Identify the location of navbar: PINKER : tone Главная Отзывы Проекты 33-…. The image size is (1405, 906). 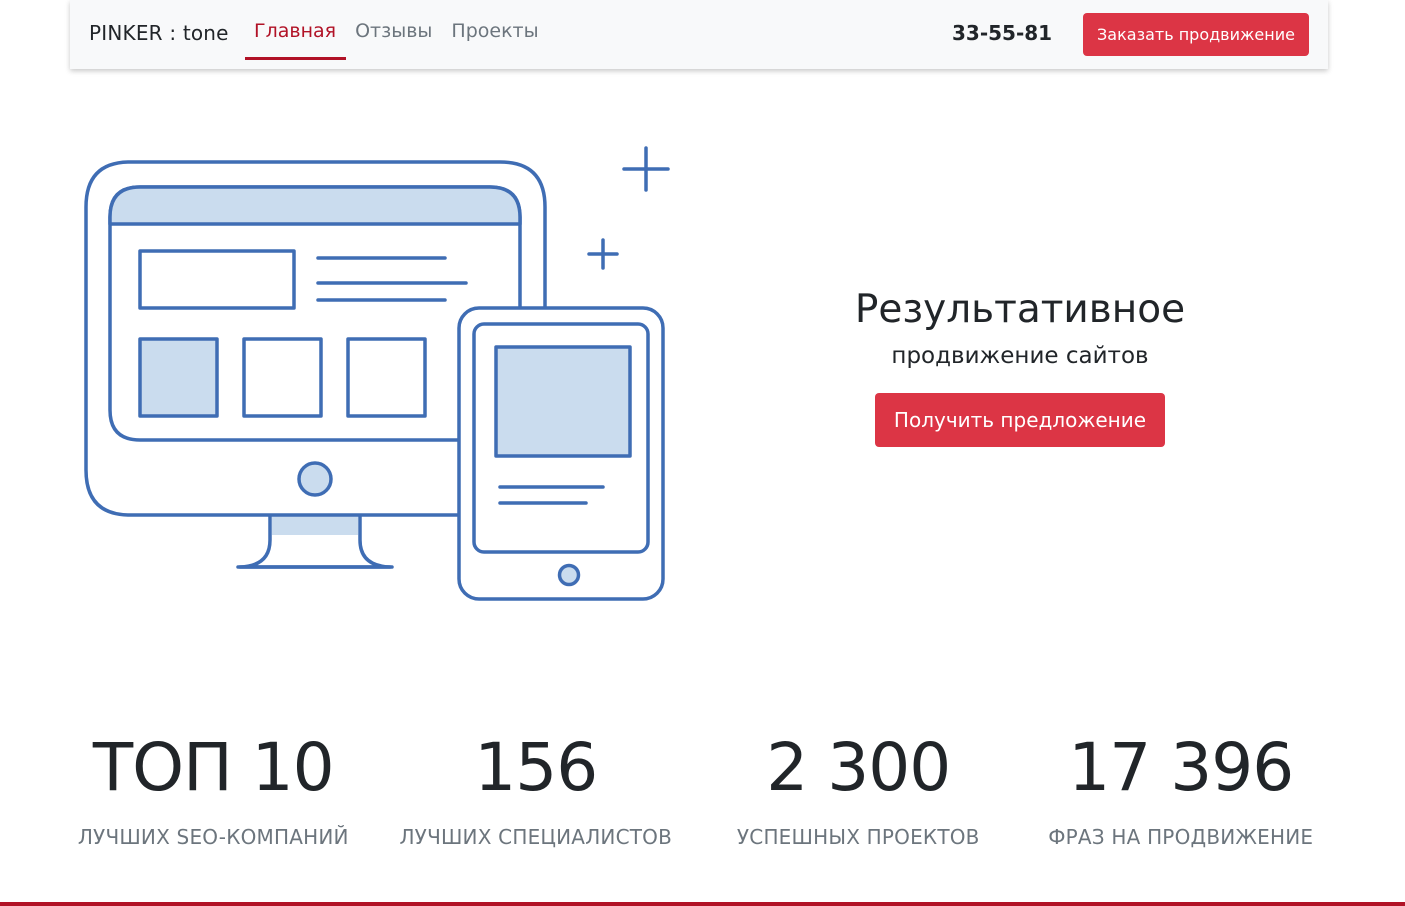
(699, 34).